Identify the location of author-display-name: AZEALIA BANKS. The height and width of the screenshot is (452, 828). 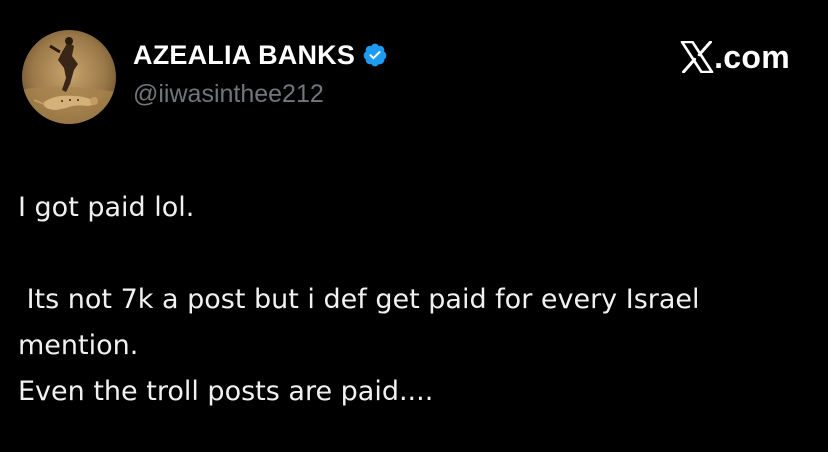
(244, 55).